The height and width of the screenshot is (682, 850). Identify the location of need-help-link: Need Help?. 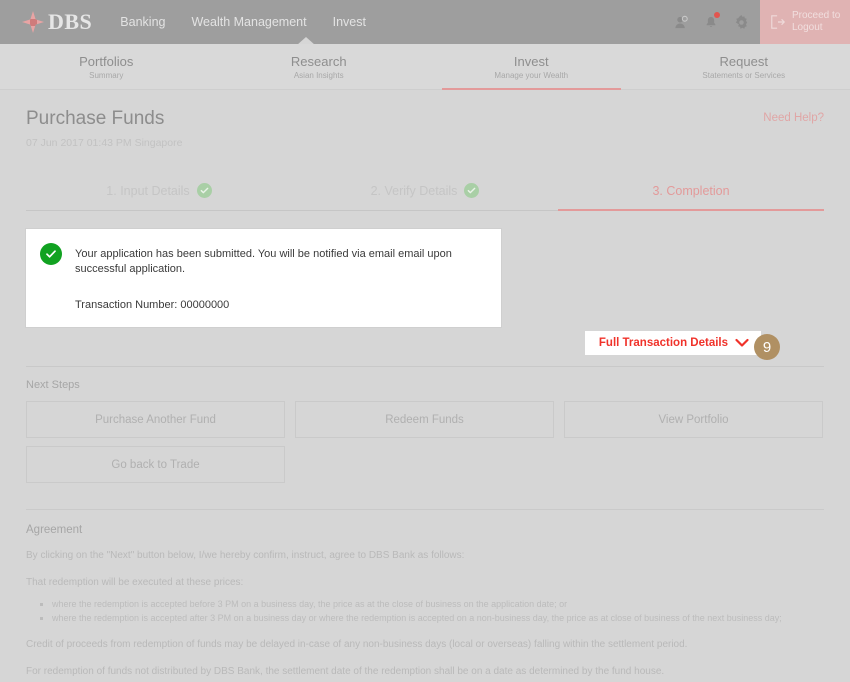
(793, 118).